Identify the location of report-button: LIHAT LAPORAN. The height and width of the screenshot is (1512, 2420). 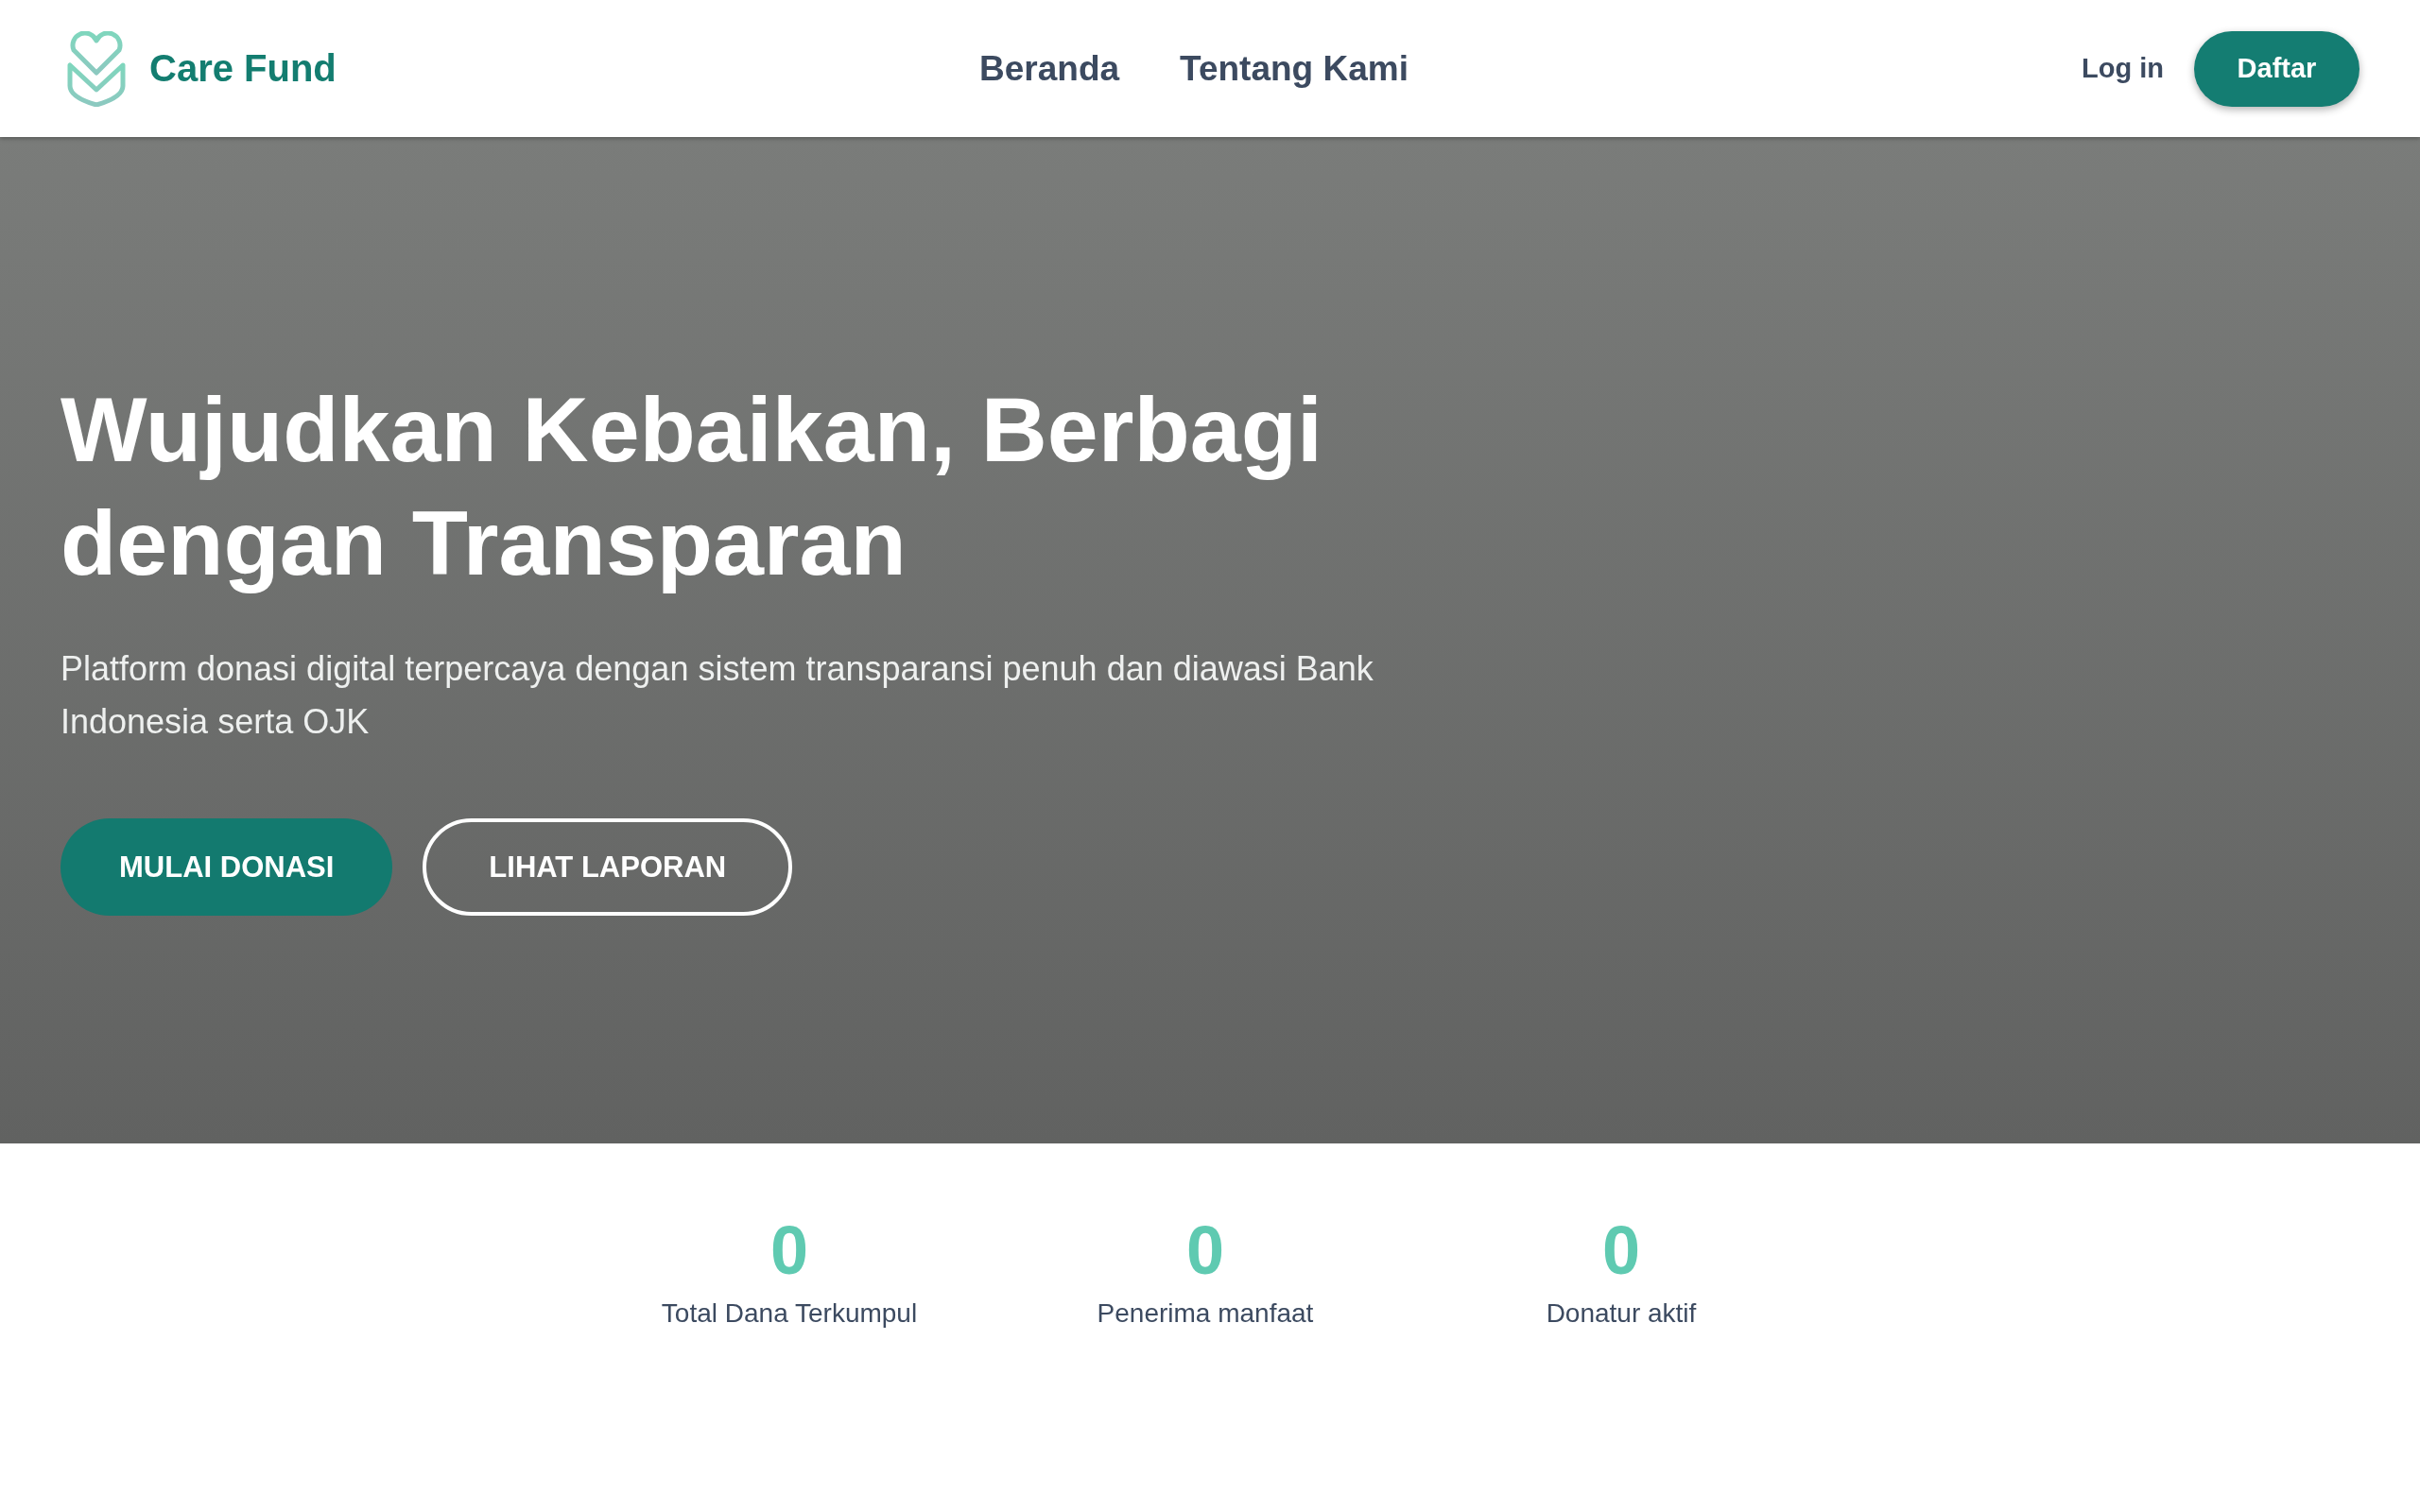
(608, 867).